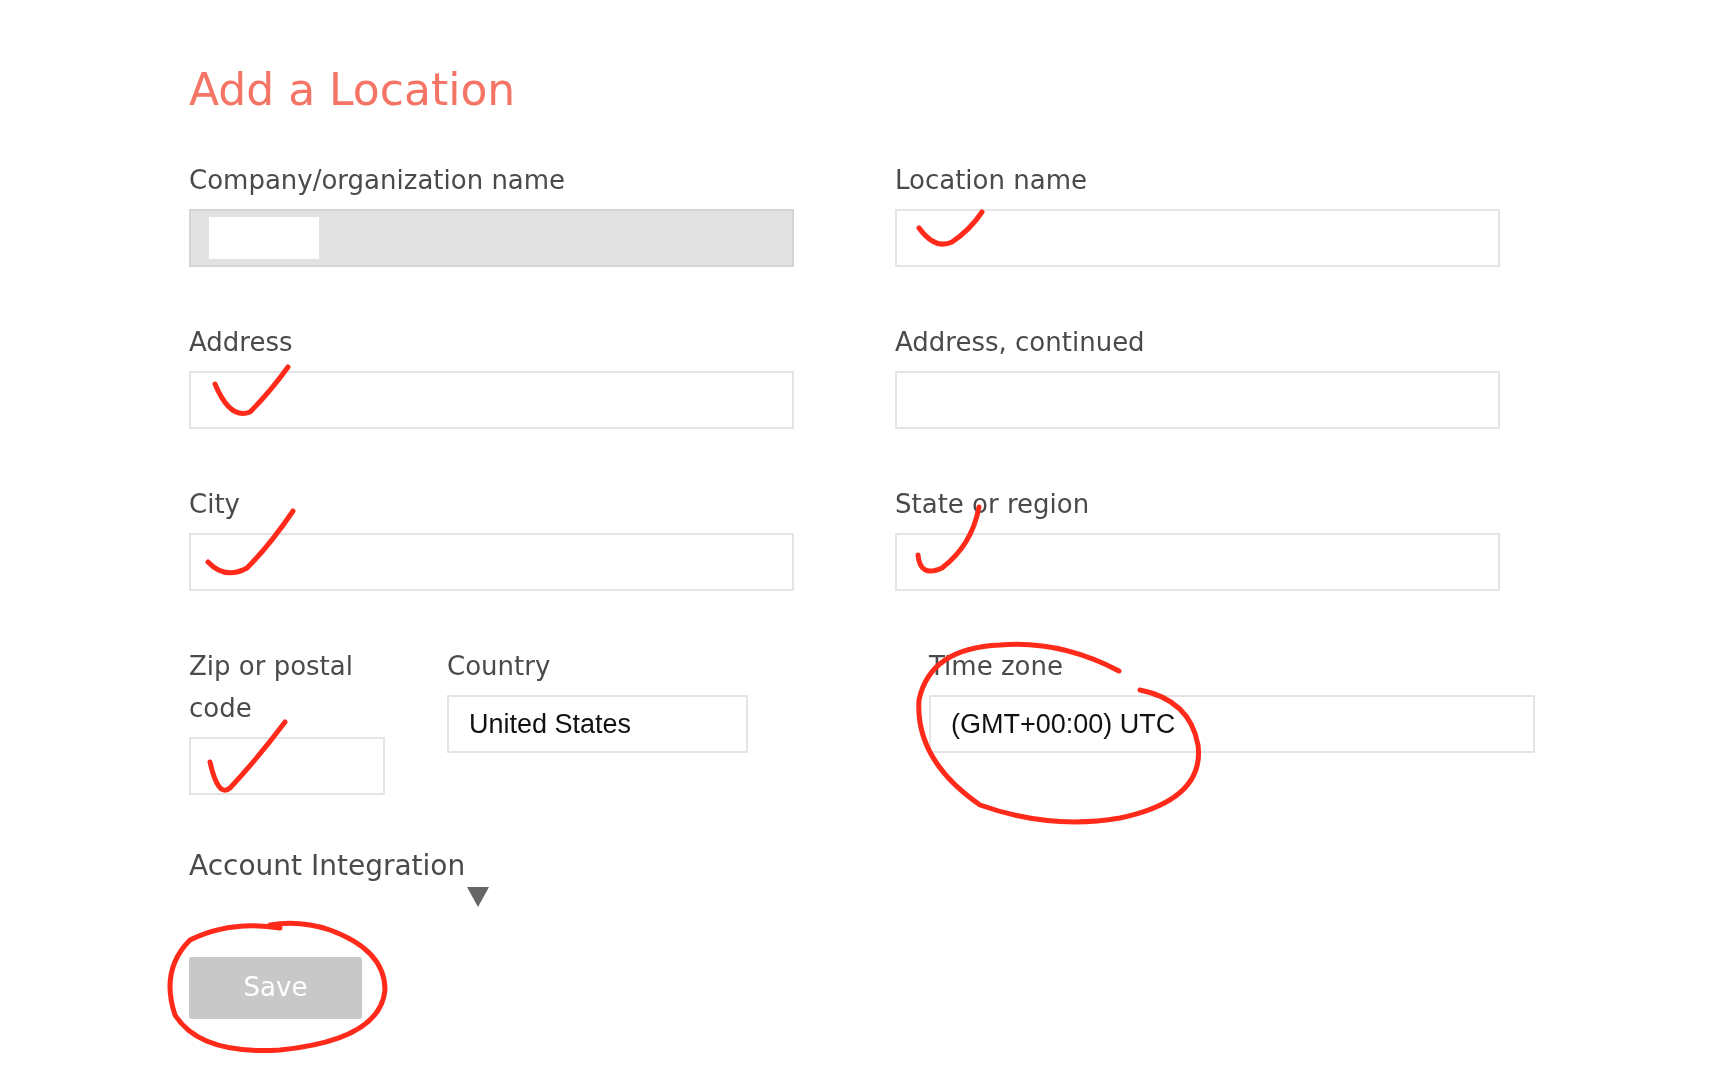 The width and height of the screenshot is (1720, 1076). Describe the element at coordinates (1020, 342) in the screenshot. I see `field-label: Address, continued` at that location.